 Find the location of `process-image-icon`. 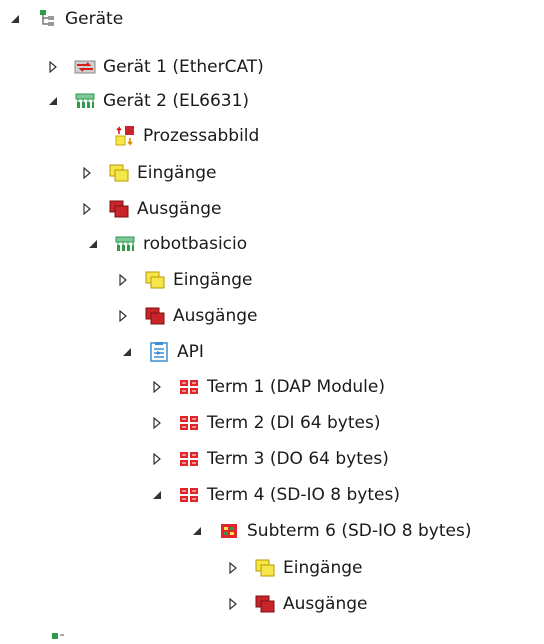

process-image-icon is located at coordinates (125, 136).